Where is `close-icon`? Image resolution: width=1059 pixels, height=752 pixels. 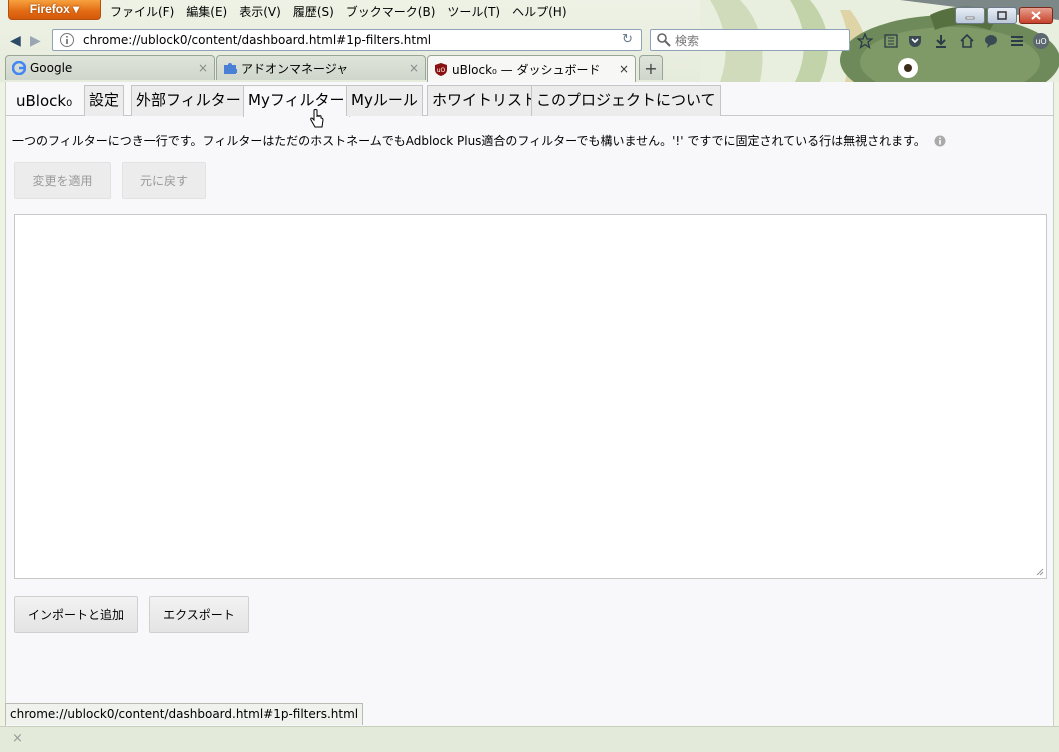
close-icon is located at coordinates (1036, 15).